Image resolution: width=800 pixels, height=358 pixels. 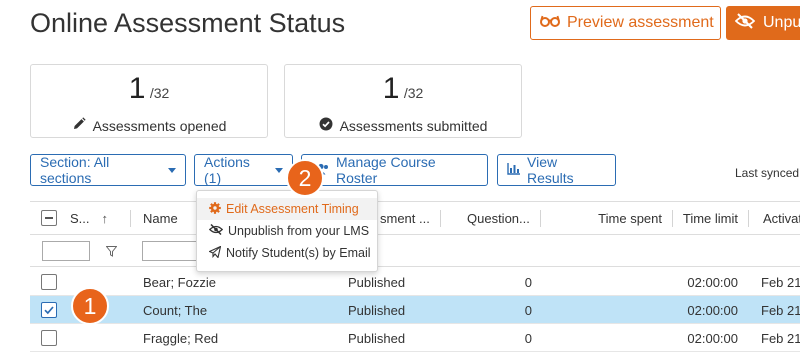 I want to click on minus-icon, so click(x=49, y=218).